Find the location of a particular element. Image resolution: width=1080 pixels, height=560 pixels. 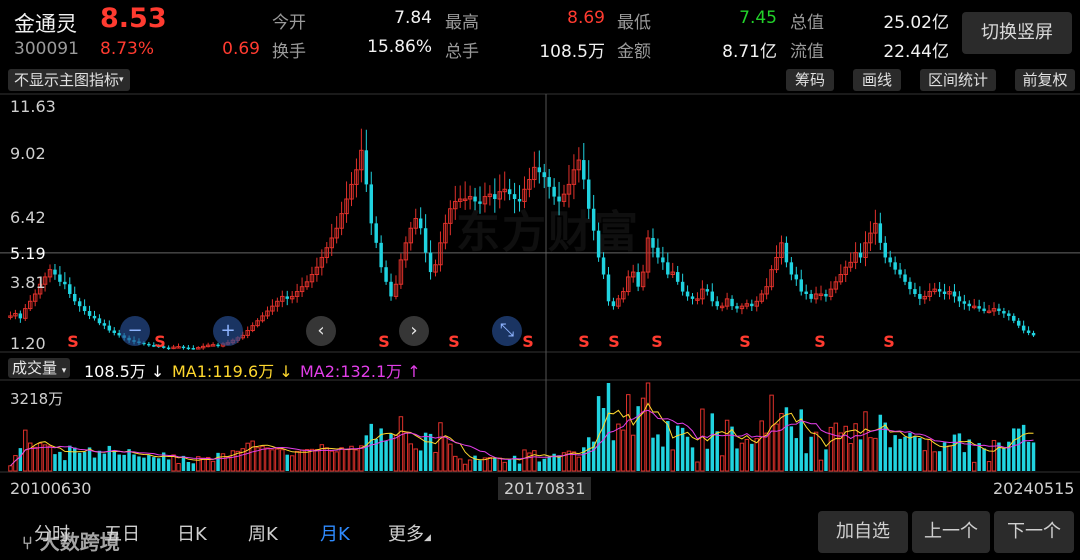

volume-axis-max: 3218万 is located at coordinates (37, 399).